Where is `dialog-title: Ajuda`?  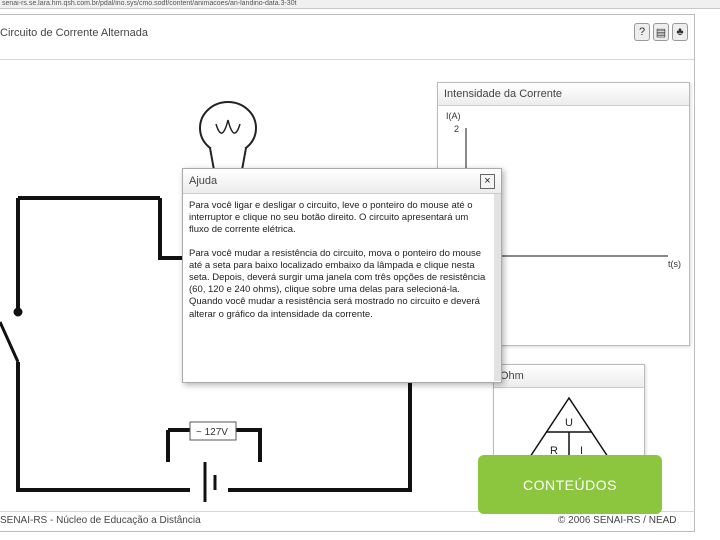
dialog-title: Ajuda is located at coordinates (203, 181).